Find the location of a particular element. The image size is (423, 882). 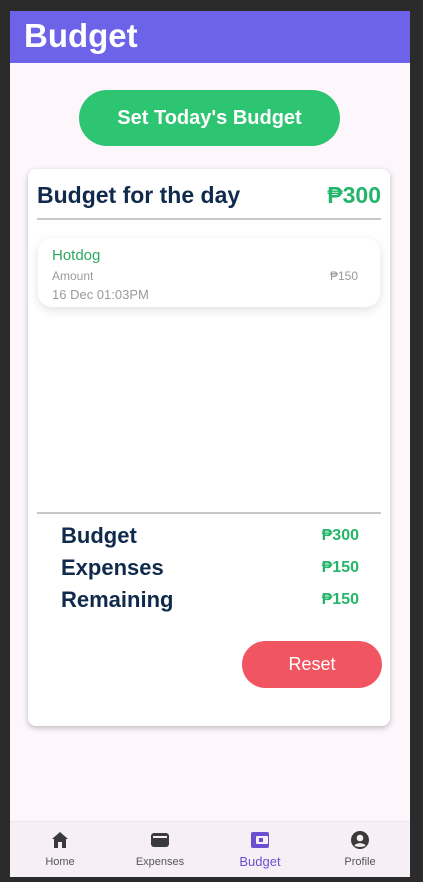

expense-list-item: Hotdog Amount ₱150 16 Dec 01:03PM is located at coordinates (209, 272).